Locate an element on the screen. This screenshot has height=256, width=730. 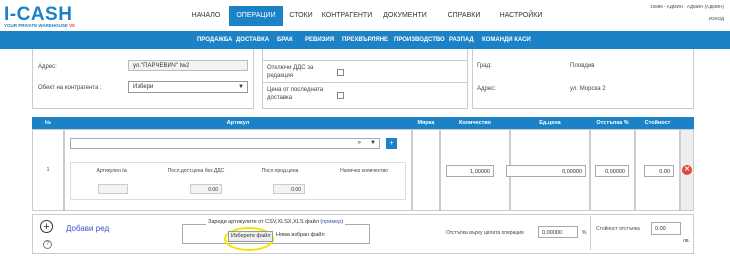
qty-input: 1,00000 is located at coordinates (470, 171).